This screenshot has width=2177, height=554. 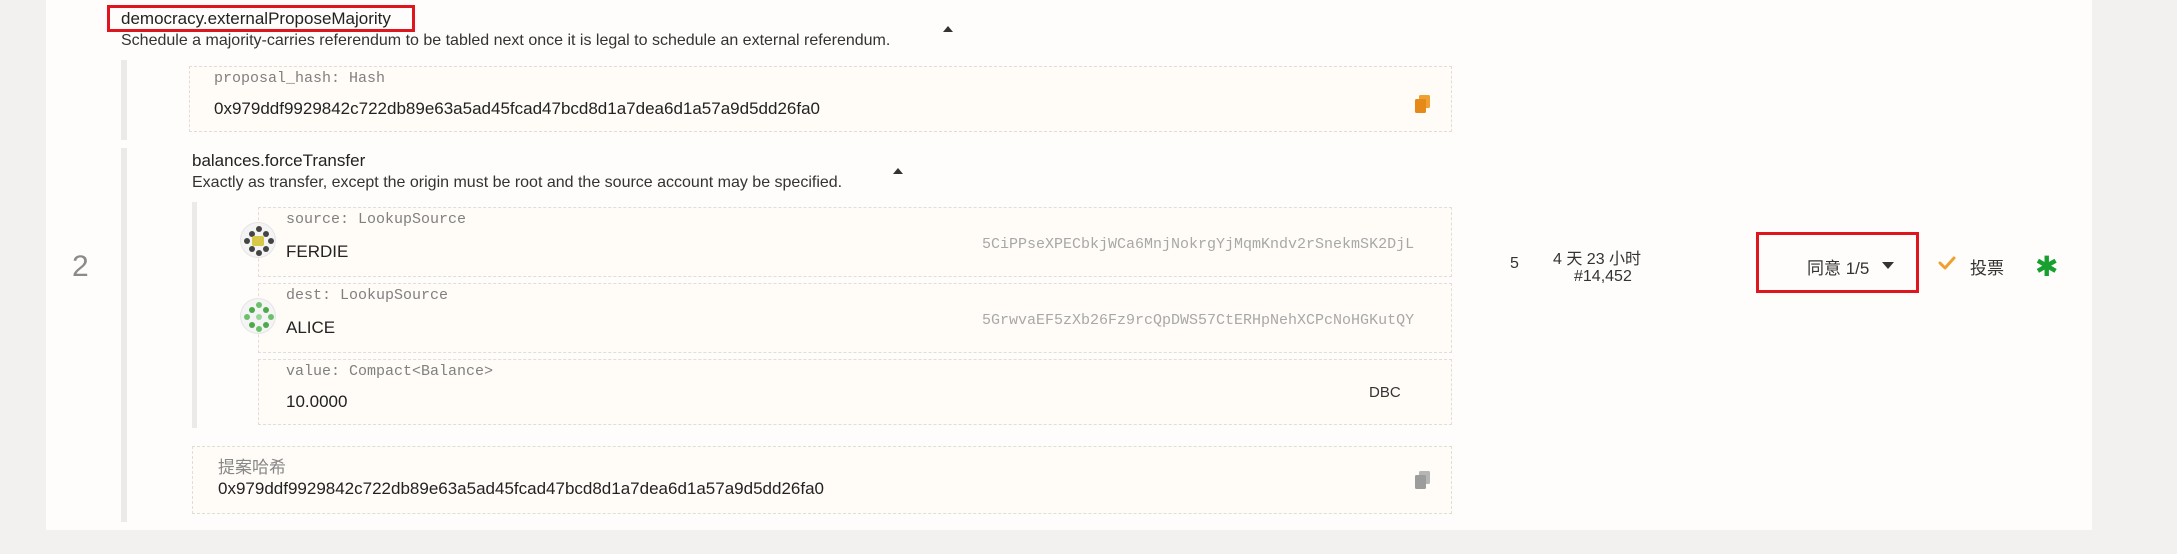 What do you see at coordinates (1385, 392) in the screenshot?
I see `value-unit: DBC` at bounding box center [1385, 392].